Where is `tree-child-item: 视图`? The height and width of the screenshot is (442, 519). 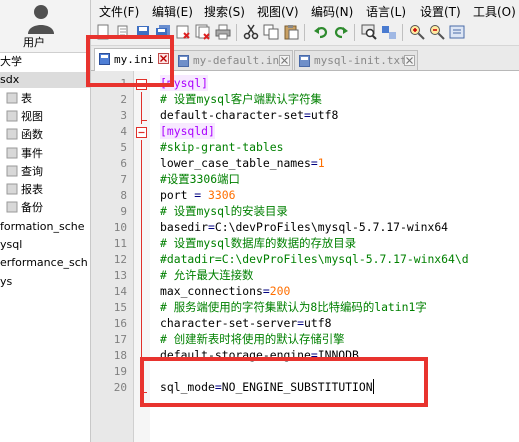 tree-child-item: 视图 is located at coordinates (24, 117).